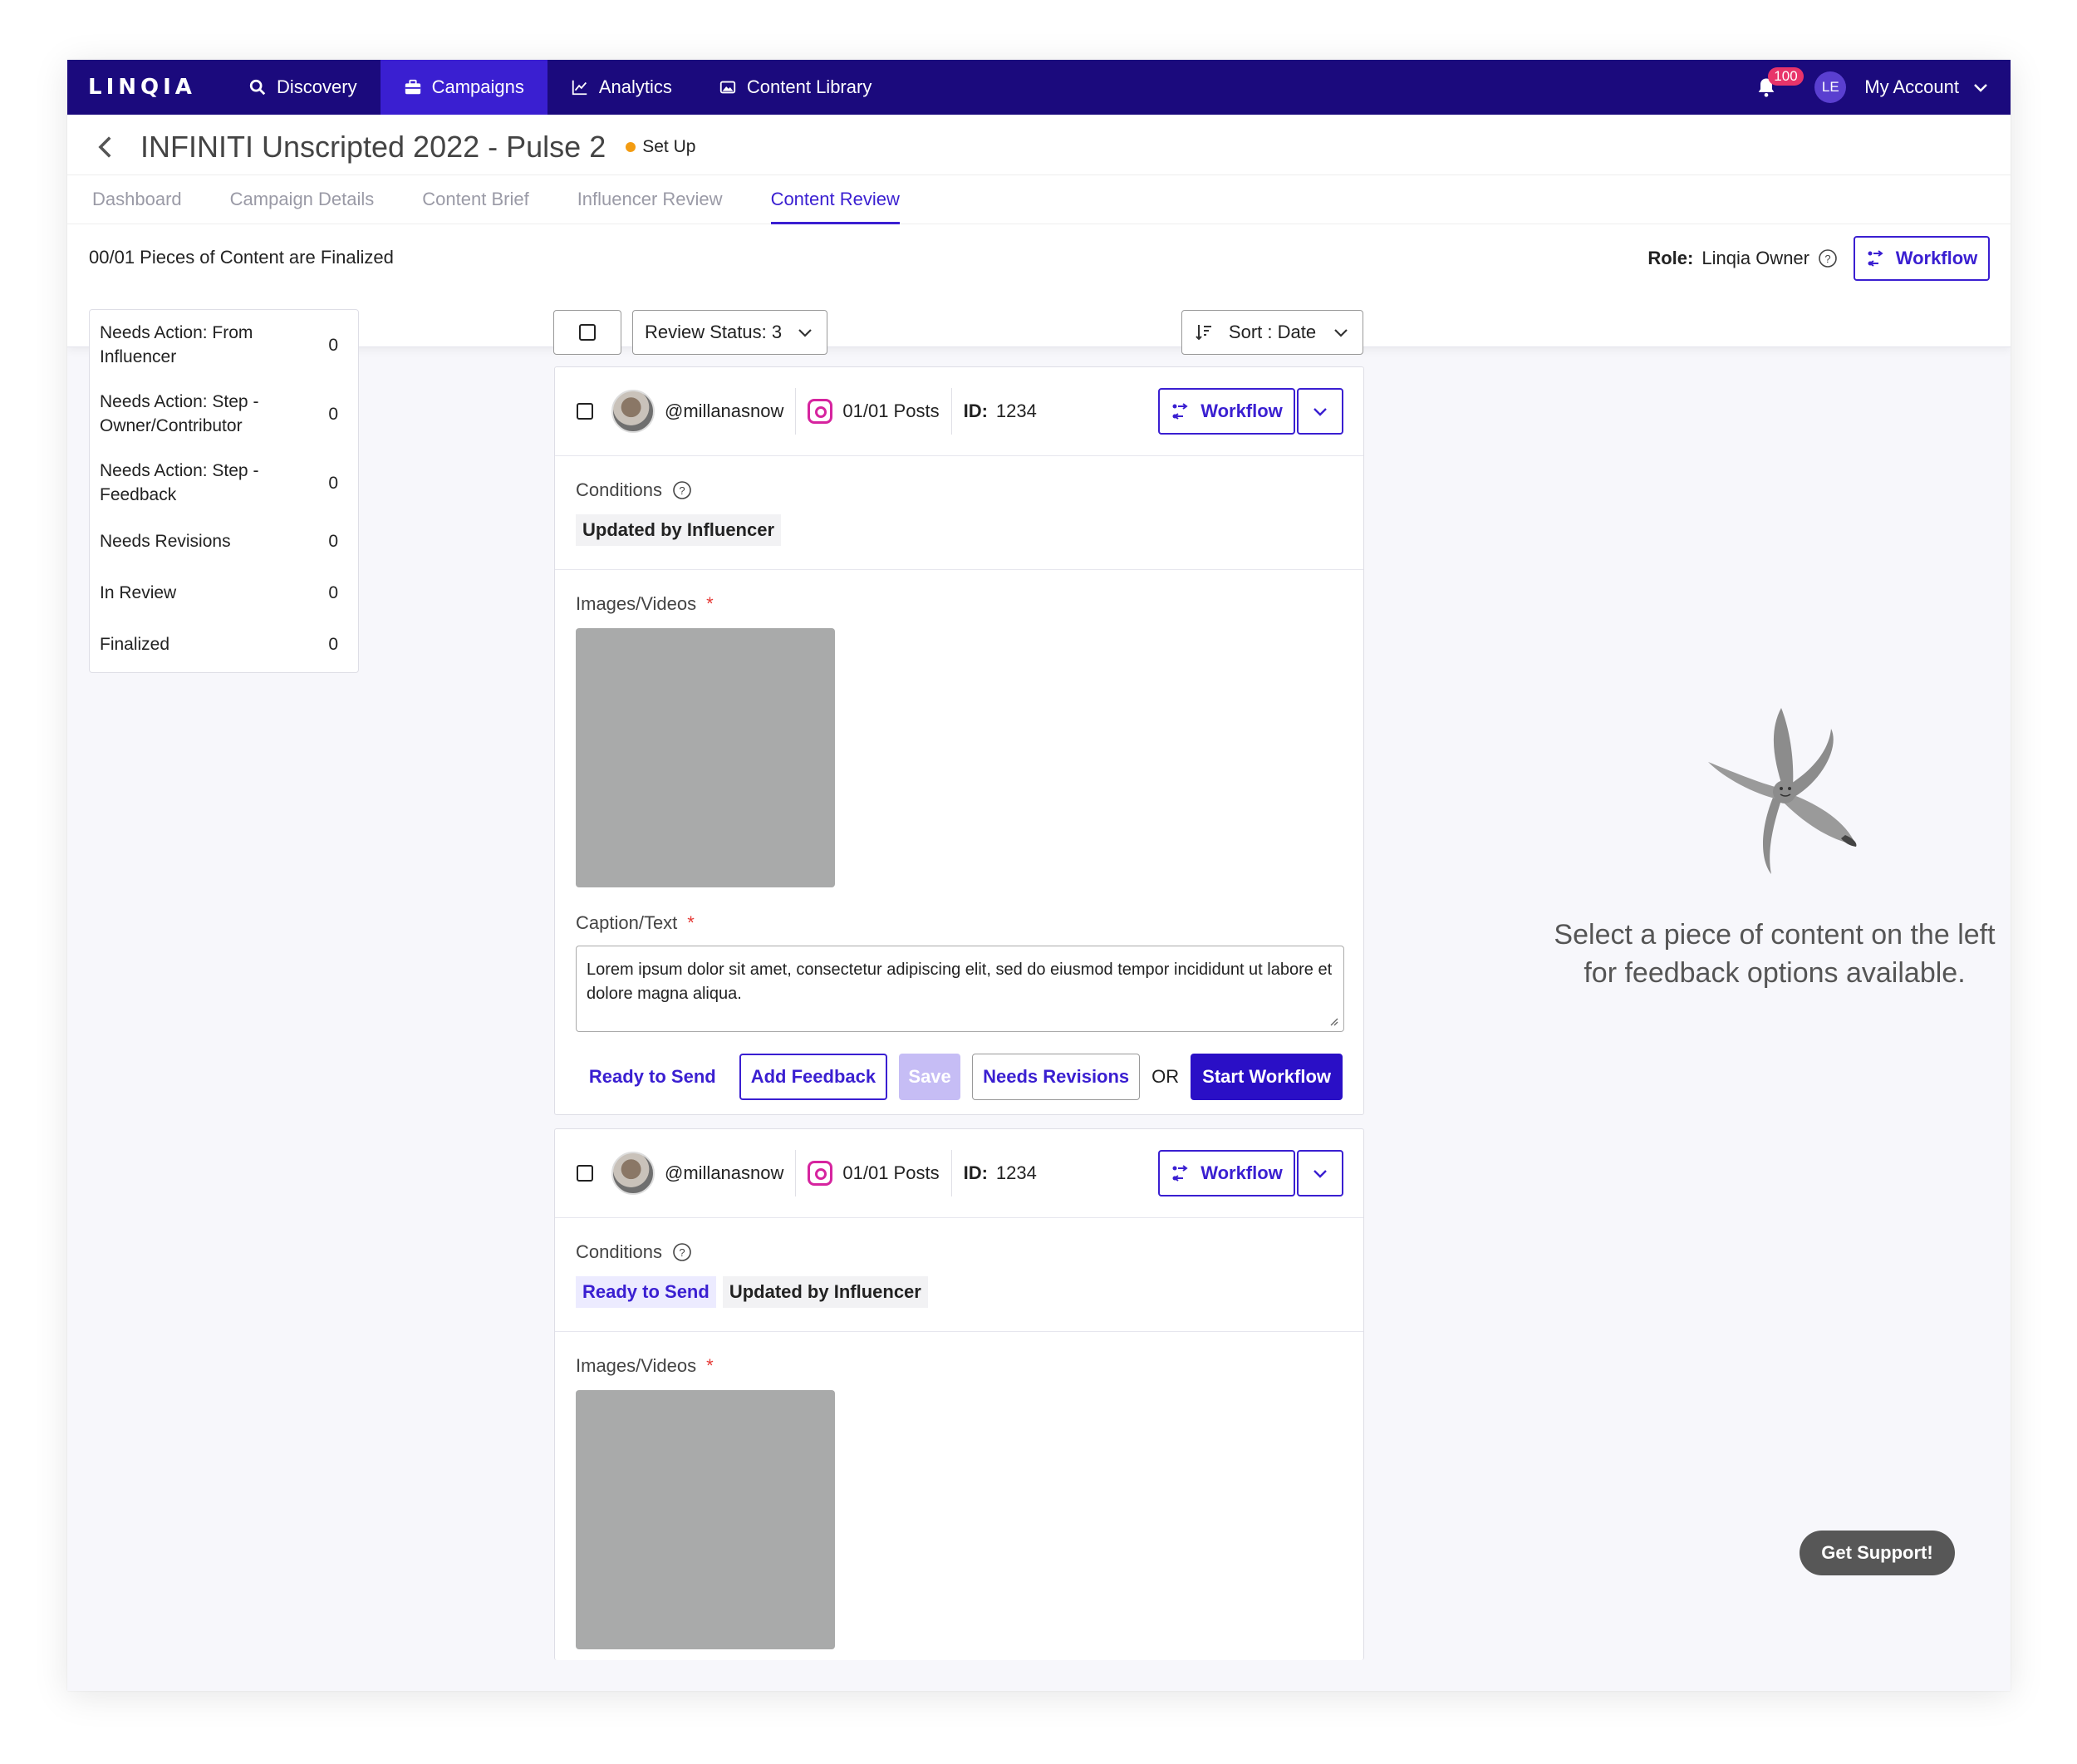  I want to click on tab-campaign-details: Campaign Details, so click(302, 199).